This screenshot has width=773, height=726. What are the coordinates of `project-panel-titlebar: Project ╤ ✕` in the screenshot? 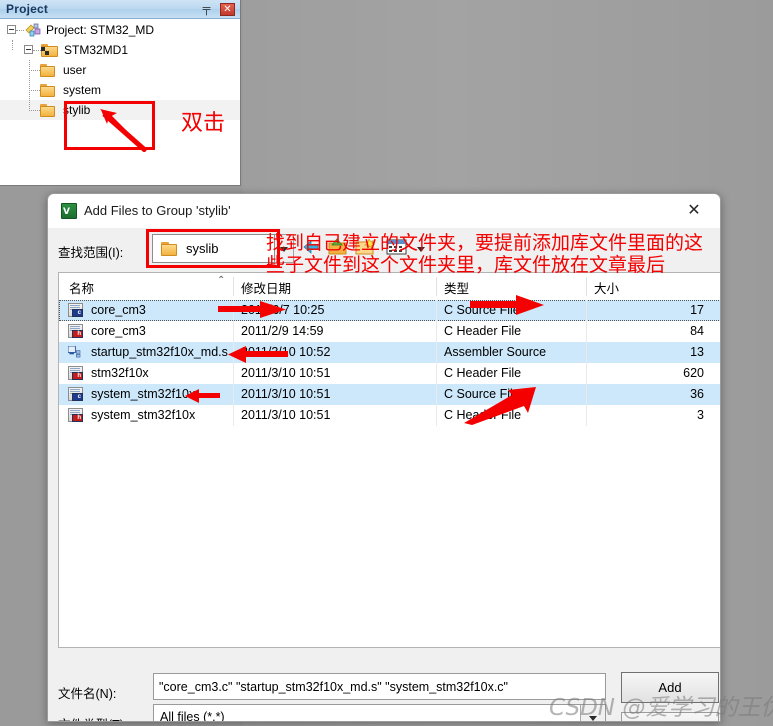 It's located at (120, 9).